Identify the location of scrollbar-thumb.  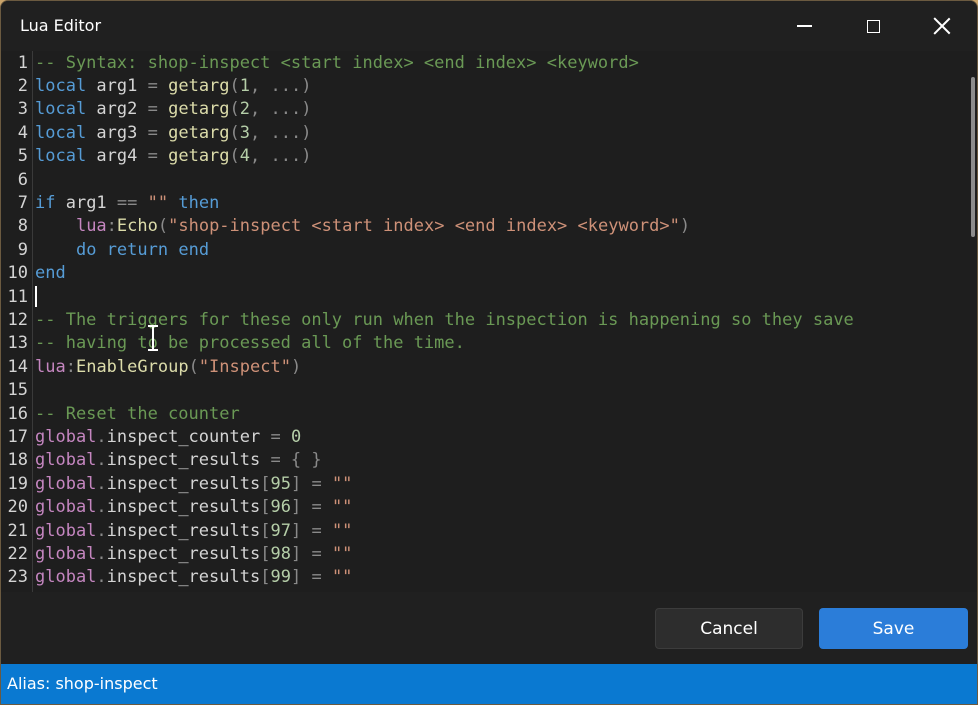
(973, 157).